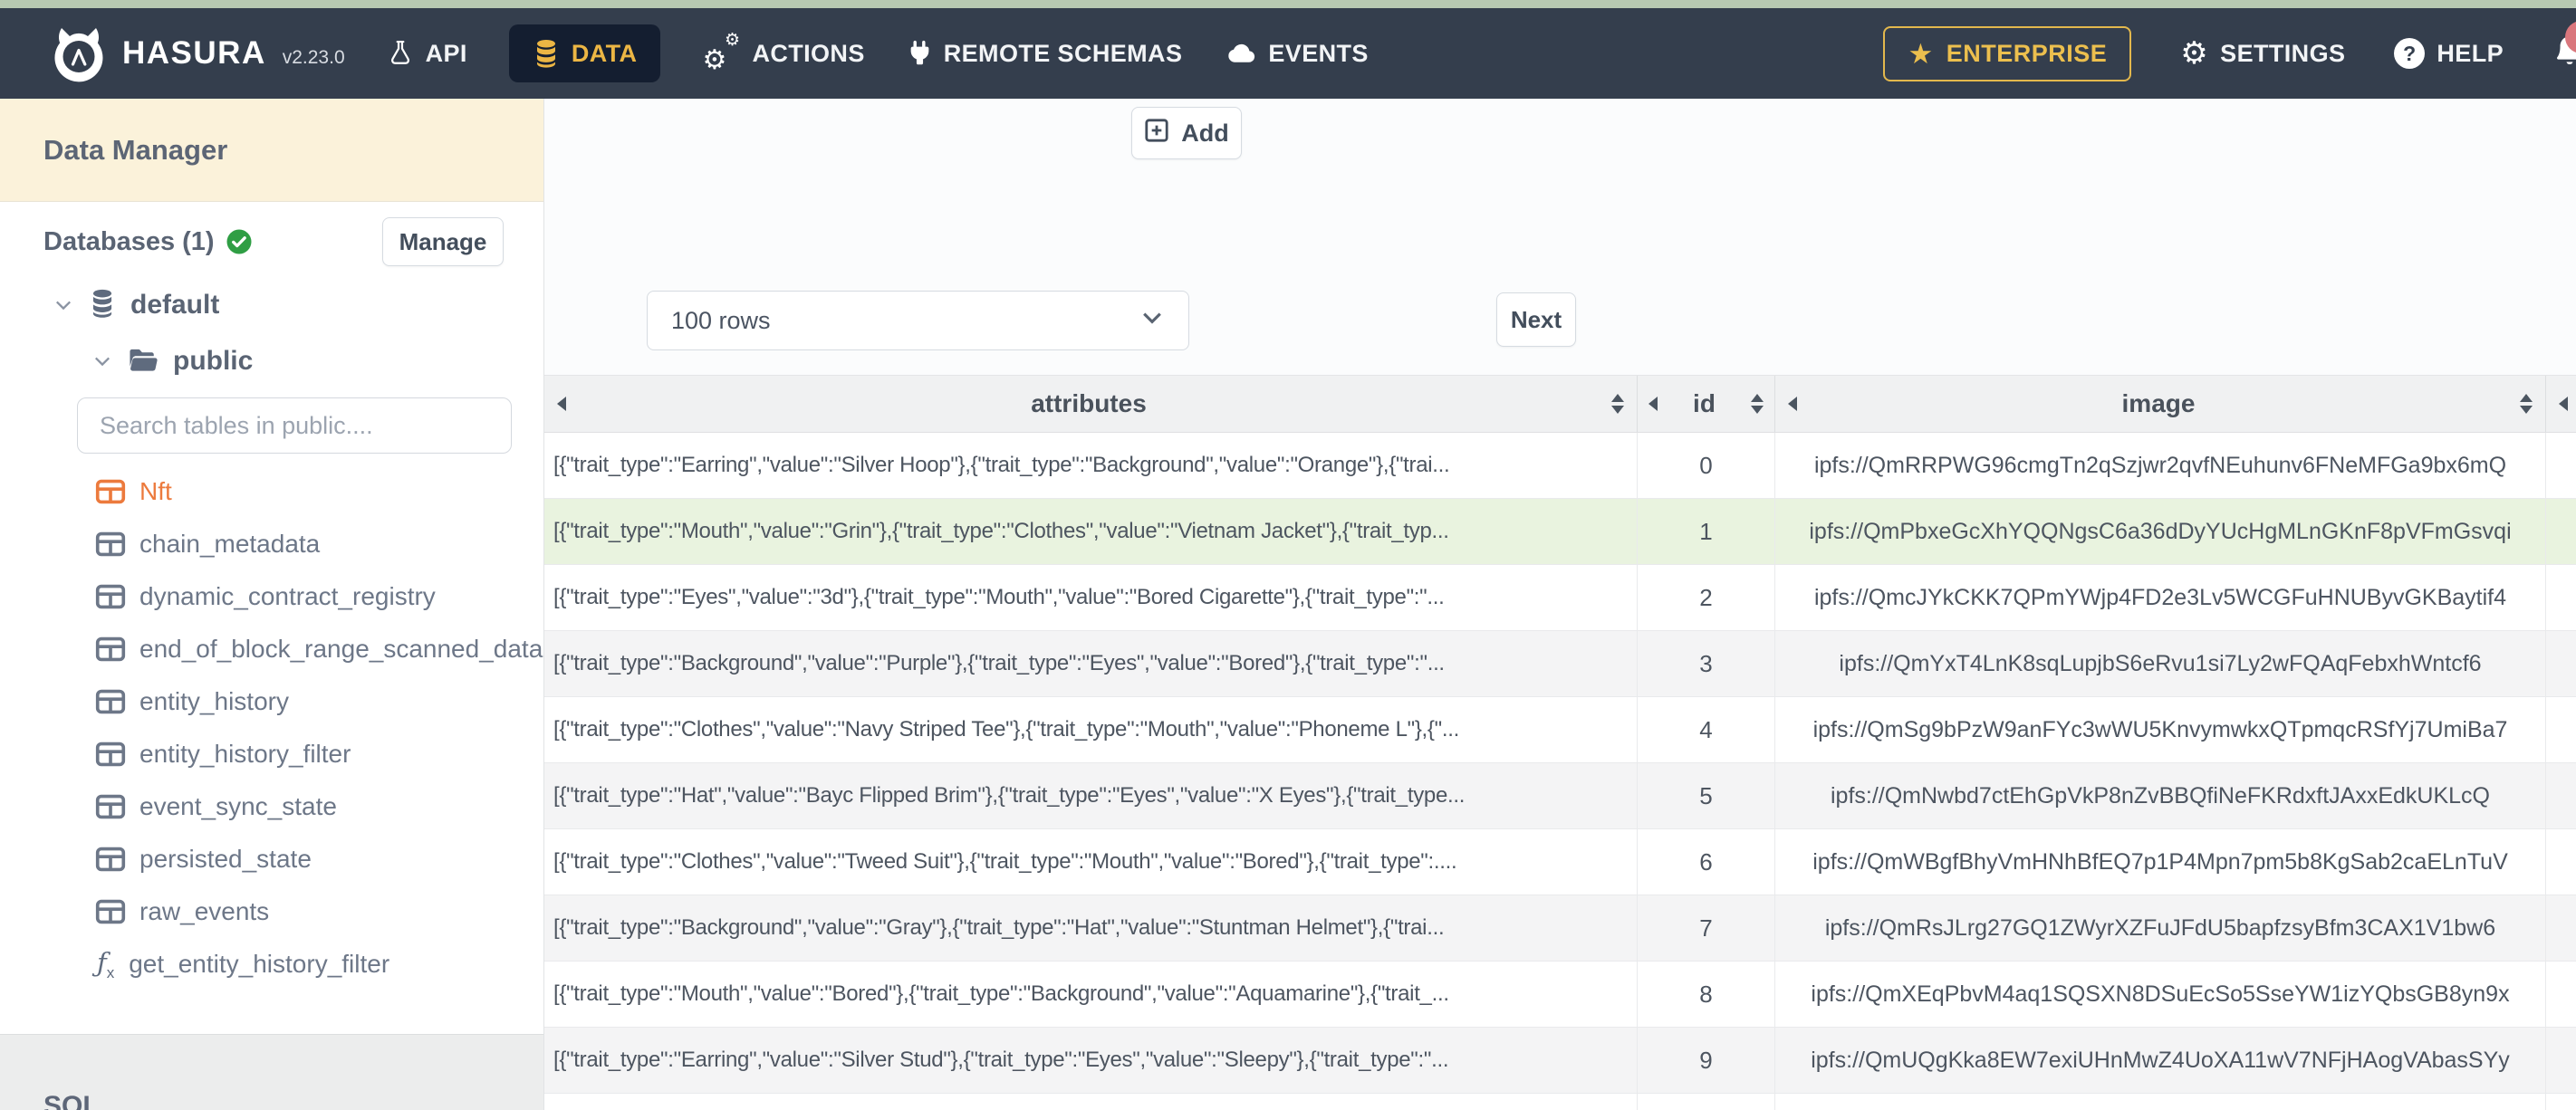 The height and width of the screenshot is (1110, 2576). What do you see at coordinates (443, 241) in the screenshot?
I see `manage-button: Manage` at bounding box center [443, 241].